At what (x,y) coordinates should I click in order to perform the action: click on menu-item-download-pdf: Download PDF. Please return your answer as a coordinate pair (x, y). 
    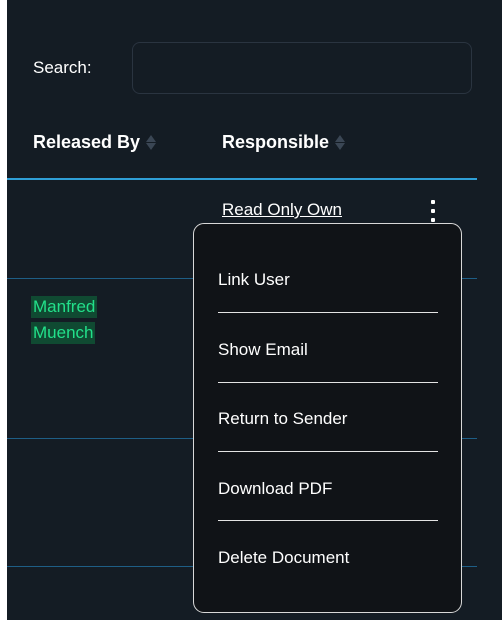
    Looking at the image, I should click on (304, 489).